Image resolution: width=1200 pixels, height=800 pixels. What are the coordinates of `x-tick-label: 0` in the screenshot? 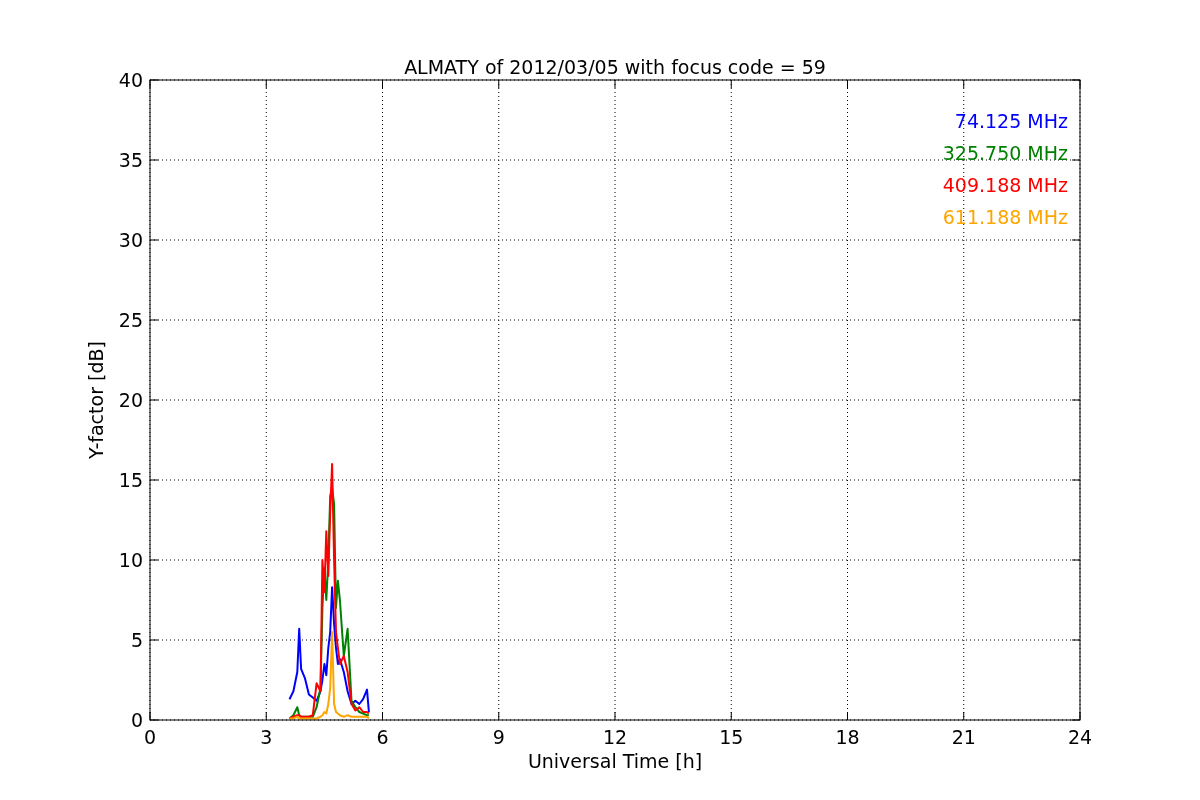 It's located at (150, 737).